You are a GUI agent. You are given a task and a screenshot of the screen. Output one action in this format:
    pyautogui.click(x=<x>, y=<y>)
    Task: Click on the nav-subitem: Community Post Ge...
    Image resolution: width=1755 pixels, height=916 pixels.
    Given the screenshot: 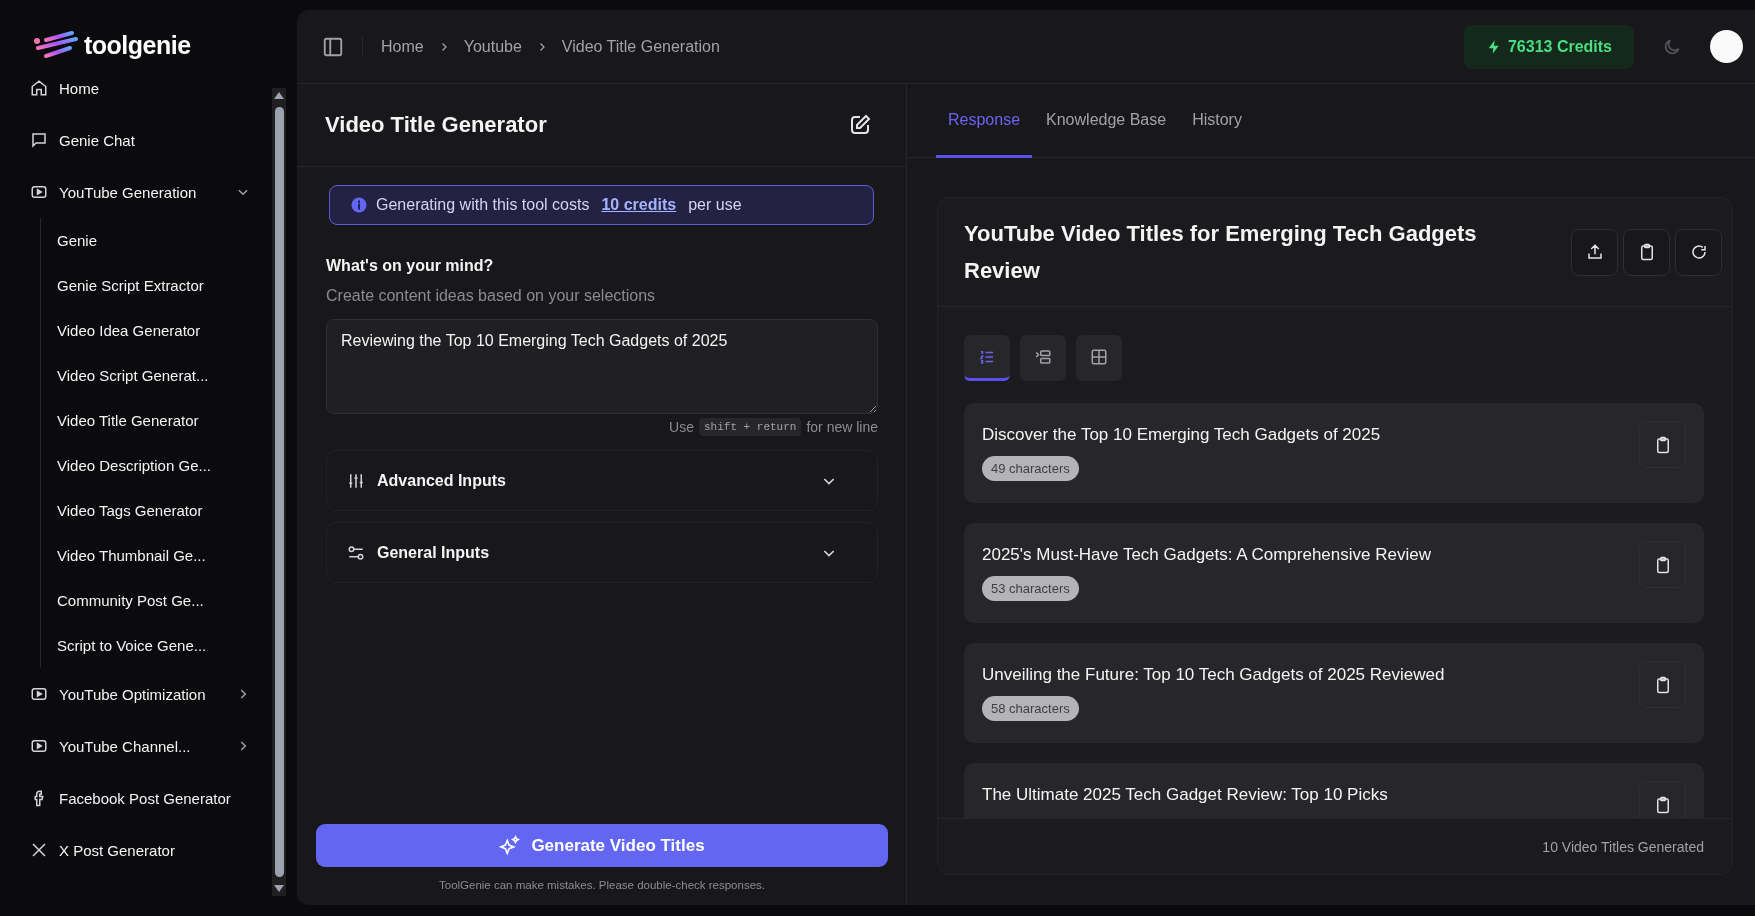 What is the action you would take?
    pyautogui.click(x=164, y=600)
    